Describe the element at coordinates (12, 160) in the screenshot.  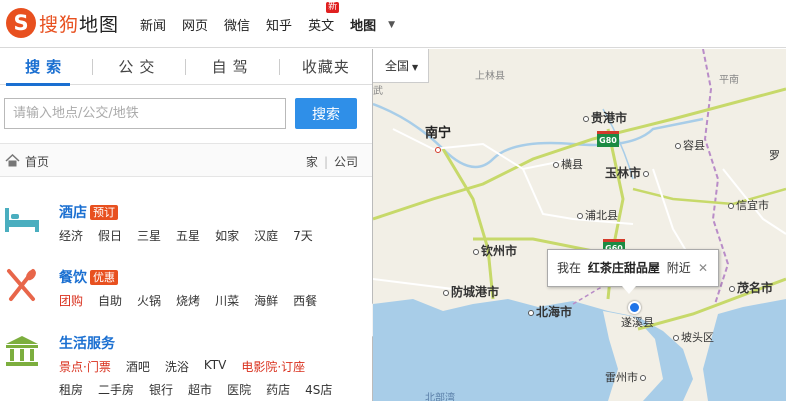
I see `home-icon` at that location.